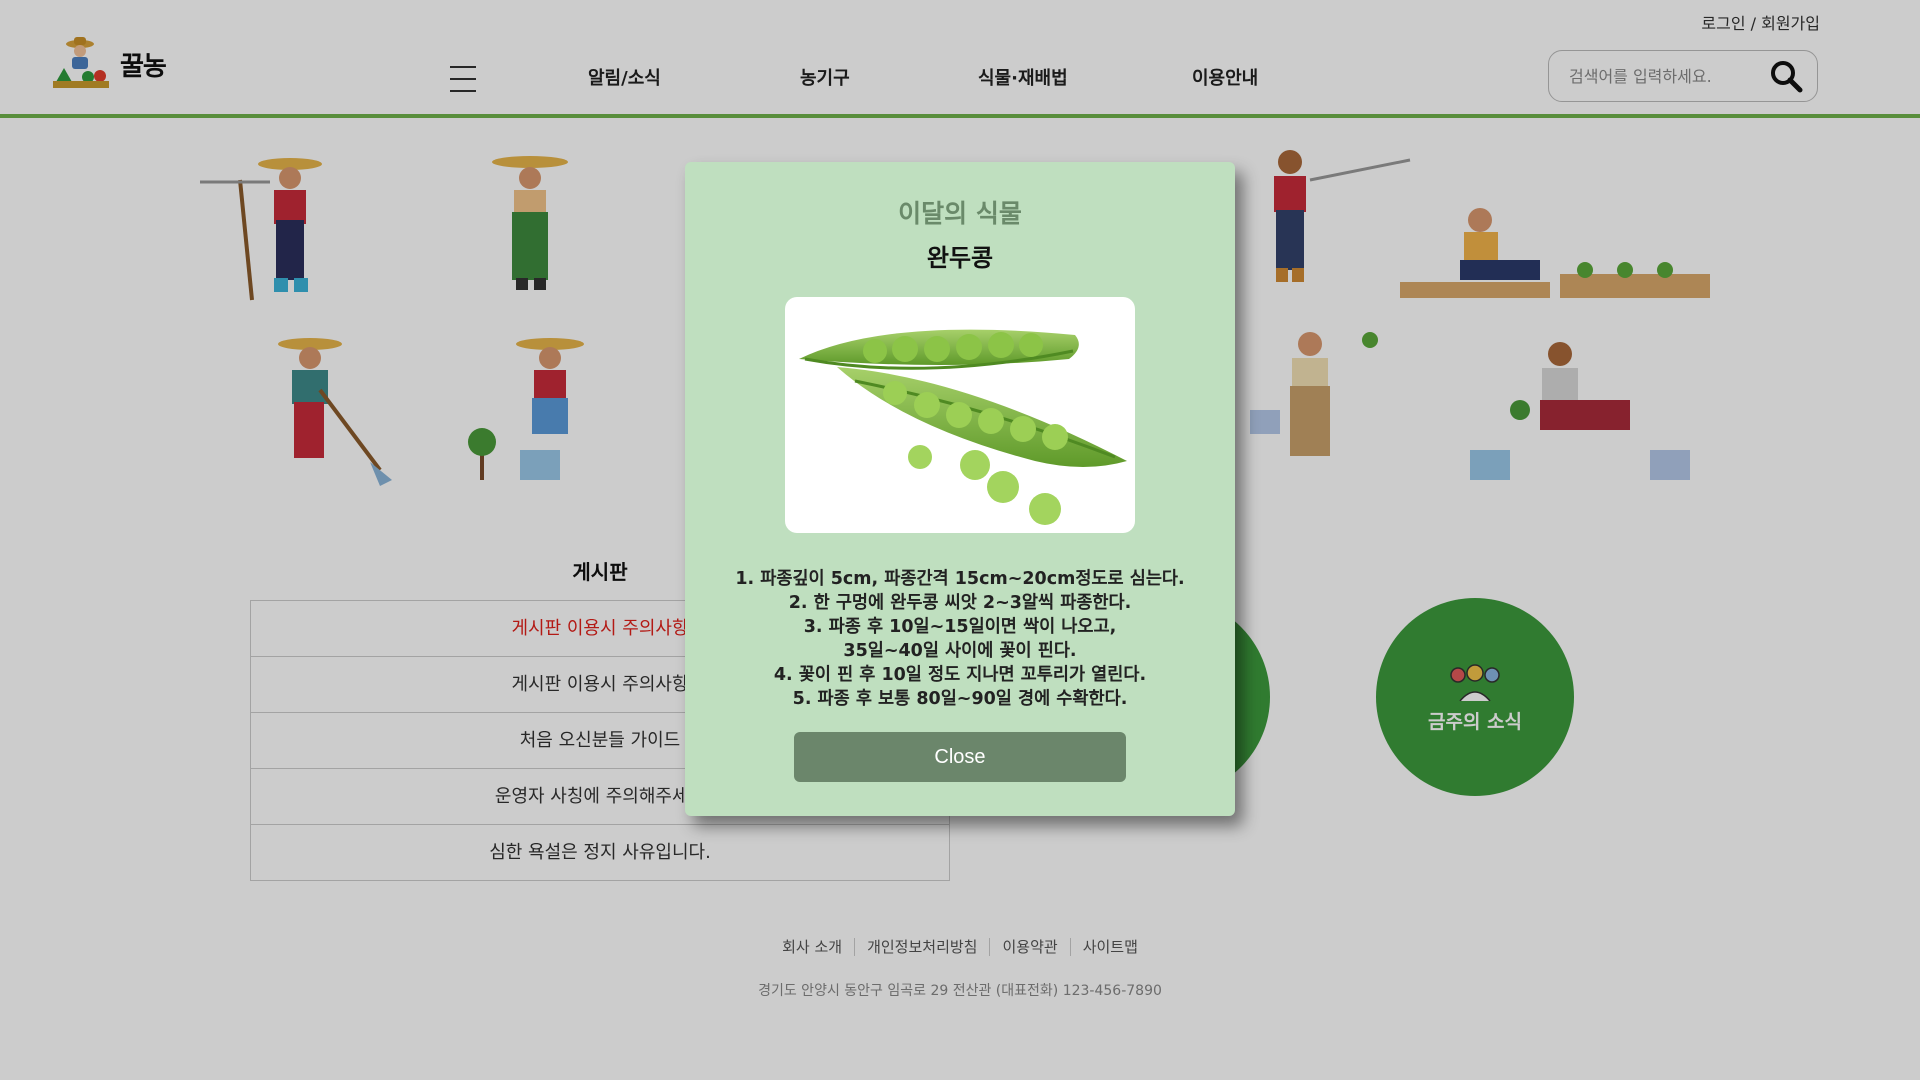 The height and width of the screenshot is (1080, 1920). I want to click on modal-heading: 이달의 식물, so click(960, 213).